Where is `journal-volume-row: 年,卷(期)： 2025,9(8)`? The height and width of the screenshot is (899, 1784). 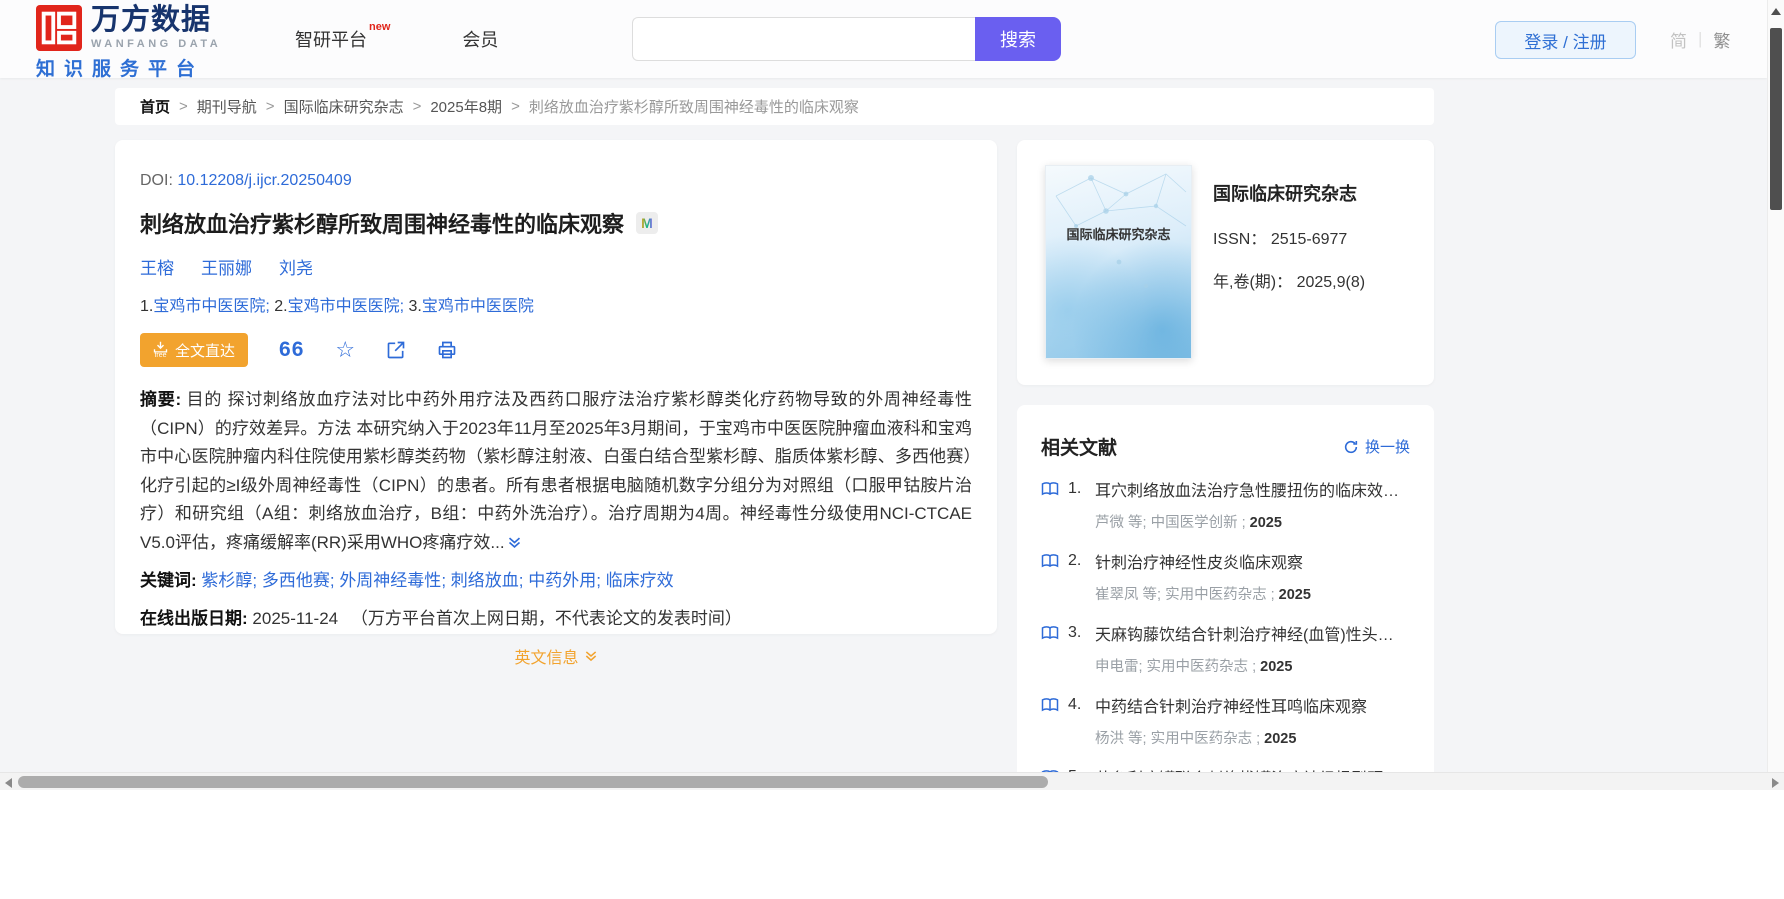
journal-volume-row: 年,卷(期)： 2025,9(8) is located at coordinates (1289, 280).